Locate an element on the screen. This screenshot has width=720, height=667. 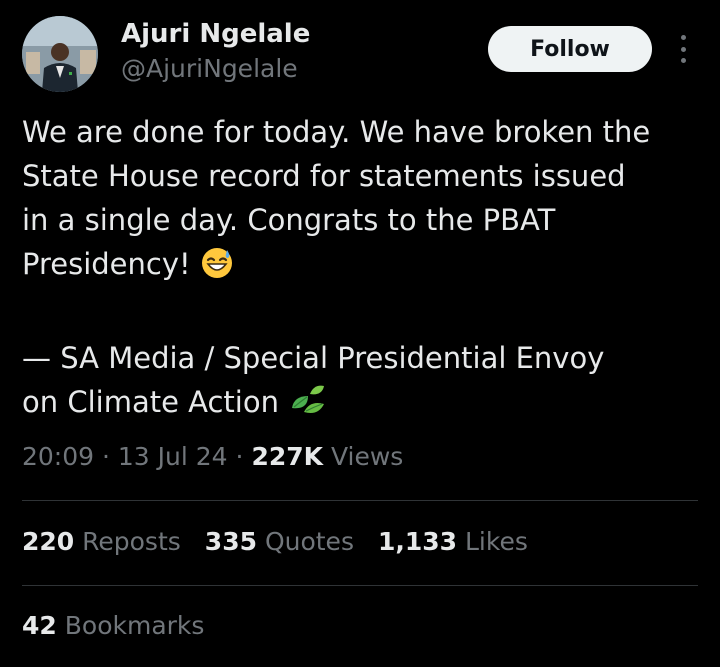
avatar is located at coordinates (60, 54).